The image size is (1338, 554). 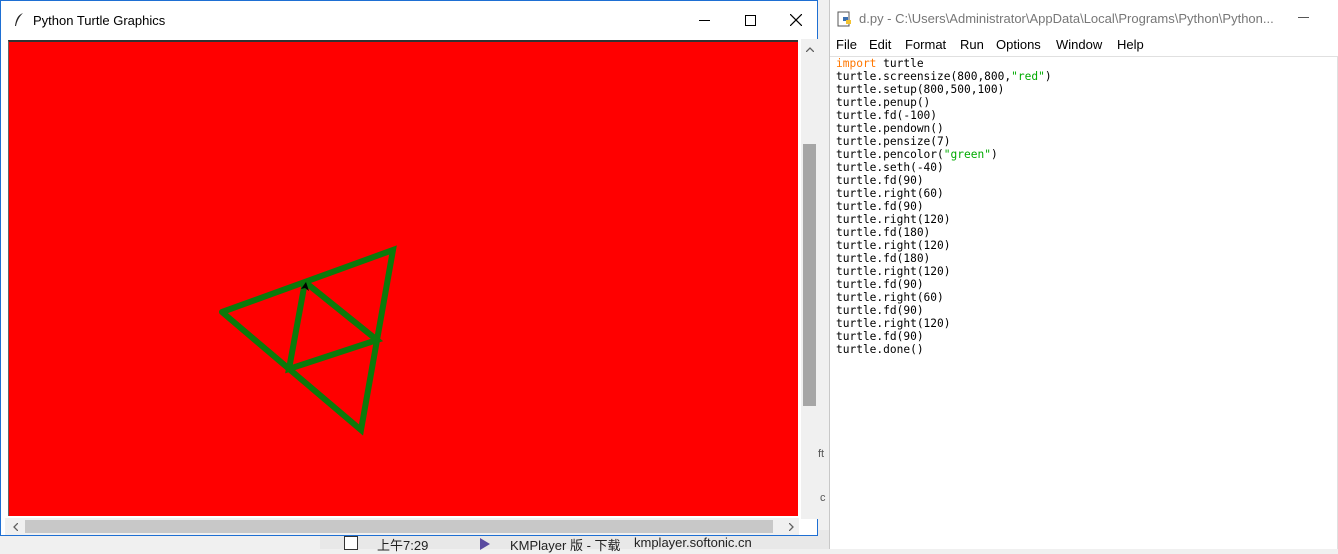 What do you see at coordinates (846, 44) in the screenshot?
I see `menu-file: File` at bounding box center [846, 44].